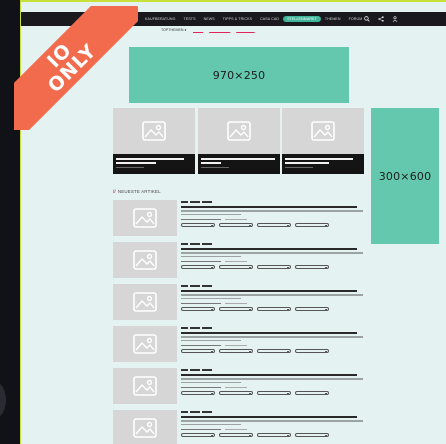  Describe the element at coordinates (190, 19) in the screenshot. I see `nav-link-tests: TESTS` at that location.